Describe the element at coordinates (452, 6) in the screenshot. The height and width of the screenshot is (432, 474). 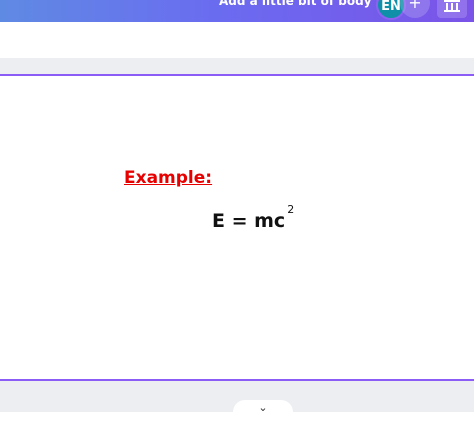
I see `grid-icon` at that location.